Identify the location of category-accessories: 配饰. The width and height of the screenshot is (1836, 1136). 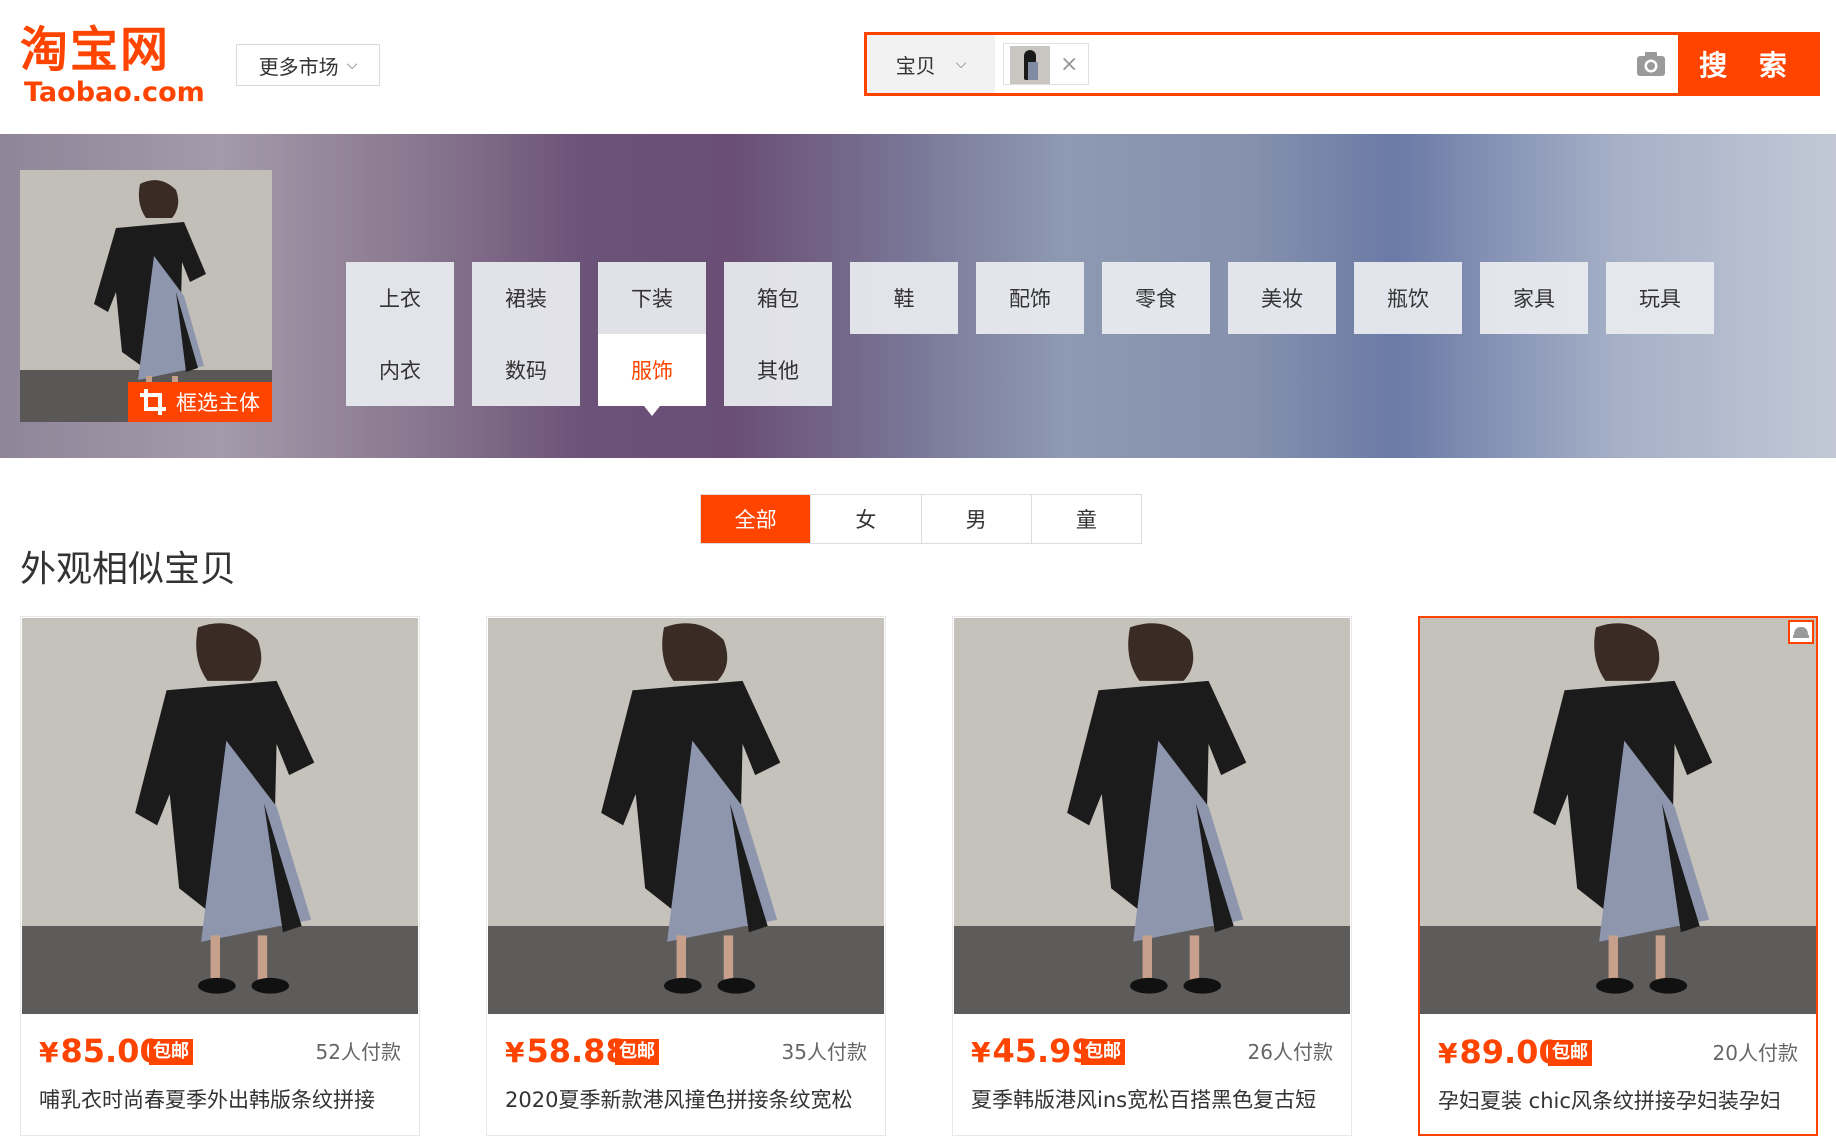
(1030, 298).